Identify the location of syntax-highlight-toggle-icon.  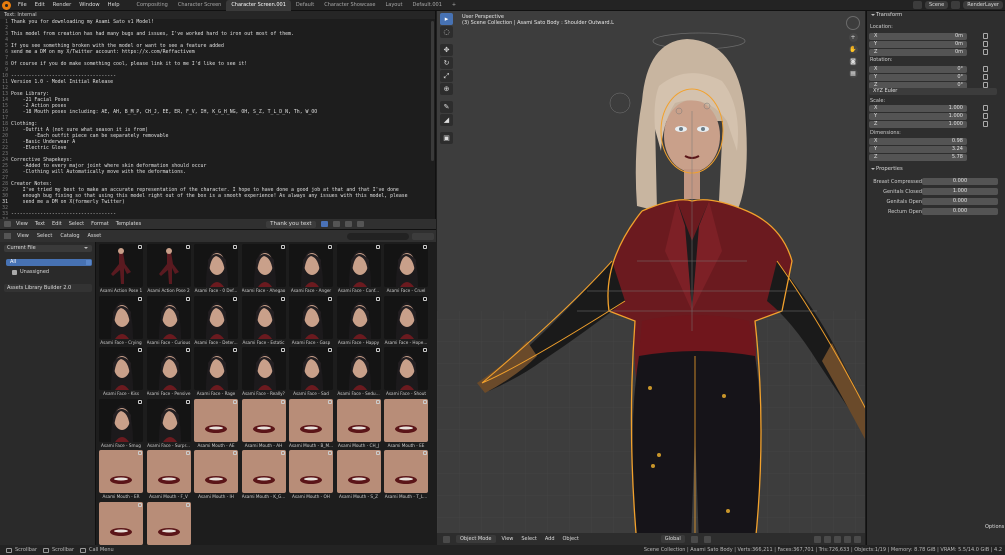
(348, 224).